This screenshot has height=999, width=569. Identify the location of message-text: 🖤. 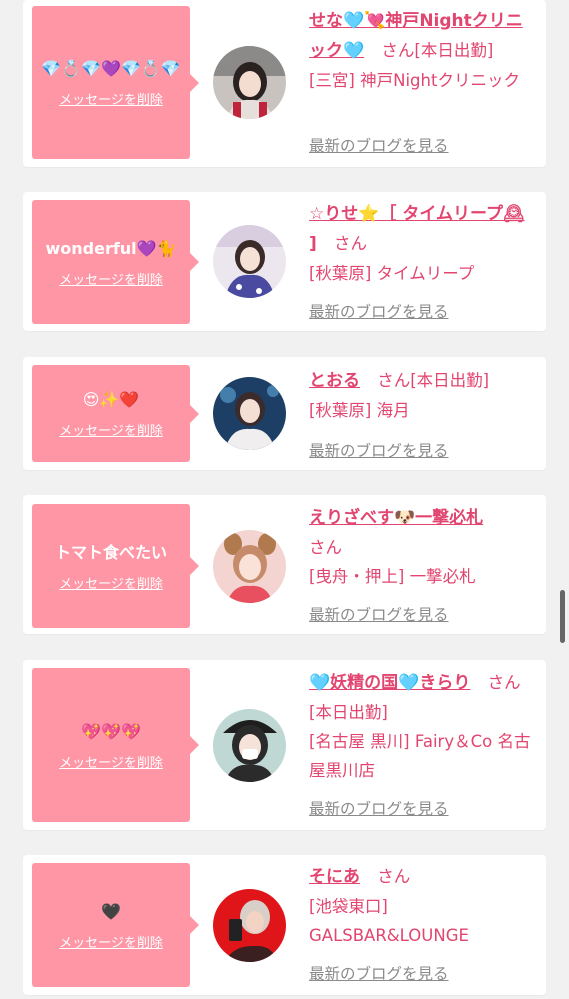
(111, 911).